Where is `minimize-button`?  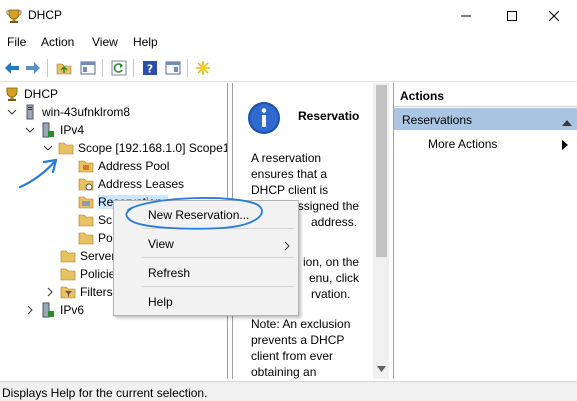 minimize-button is located at coordinates (466, 15).